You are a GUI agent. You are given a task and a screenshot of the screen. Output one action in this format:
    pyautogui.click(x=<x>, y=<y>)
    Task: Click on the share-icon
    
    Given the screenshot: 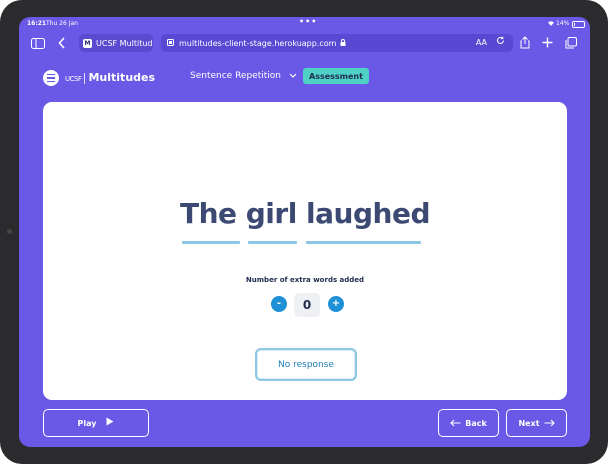 What is the action you would take?
    pyautogui.click(x=525, y=43)
    